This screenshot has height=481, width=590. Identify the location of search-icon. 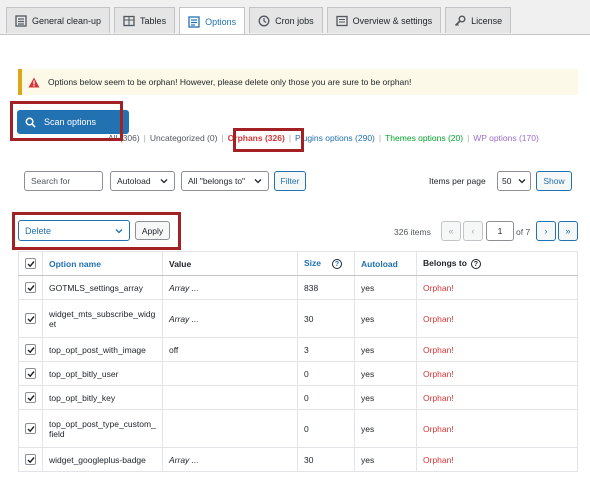
(30, 122).